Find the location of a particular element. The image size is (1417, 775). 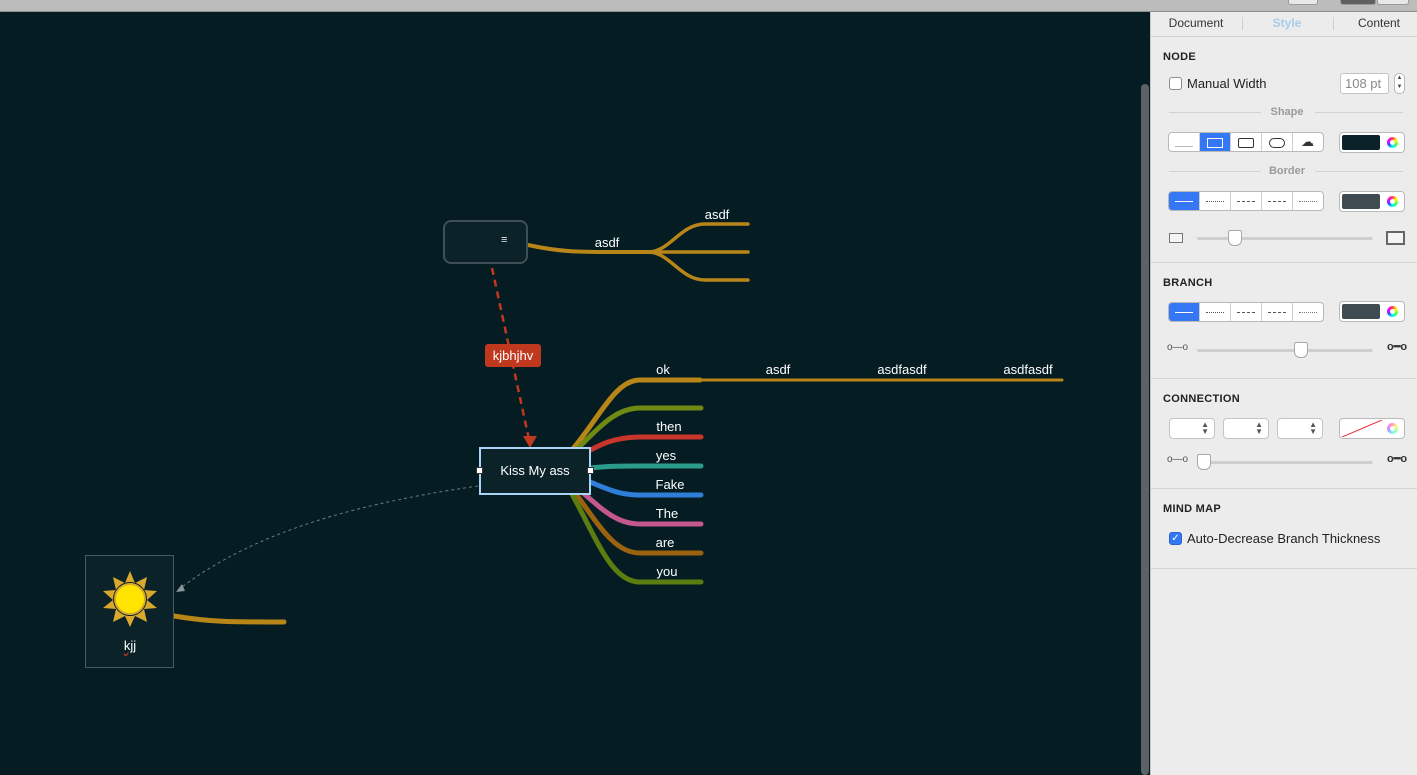

shape-segmented-control: ☁ is located at coordinates (1246, 142).